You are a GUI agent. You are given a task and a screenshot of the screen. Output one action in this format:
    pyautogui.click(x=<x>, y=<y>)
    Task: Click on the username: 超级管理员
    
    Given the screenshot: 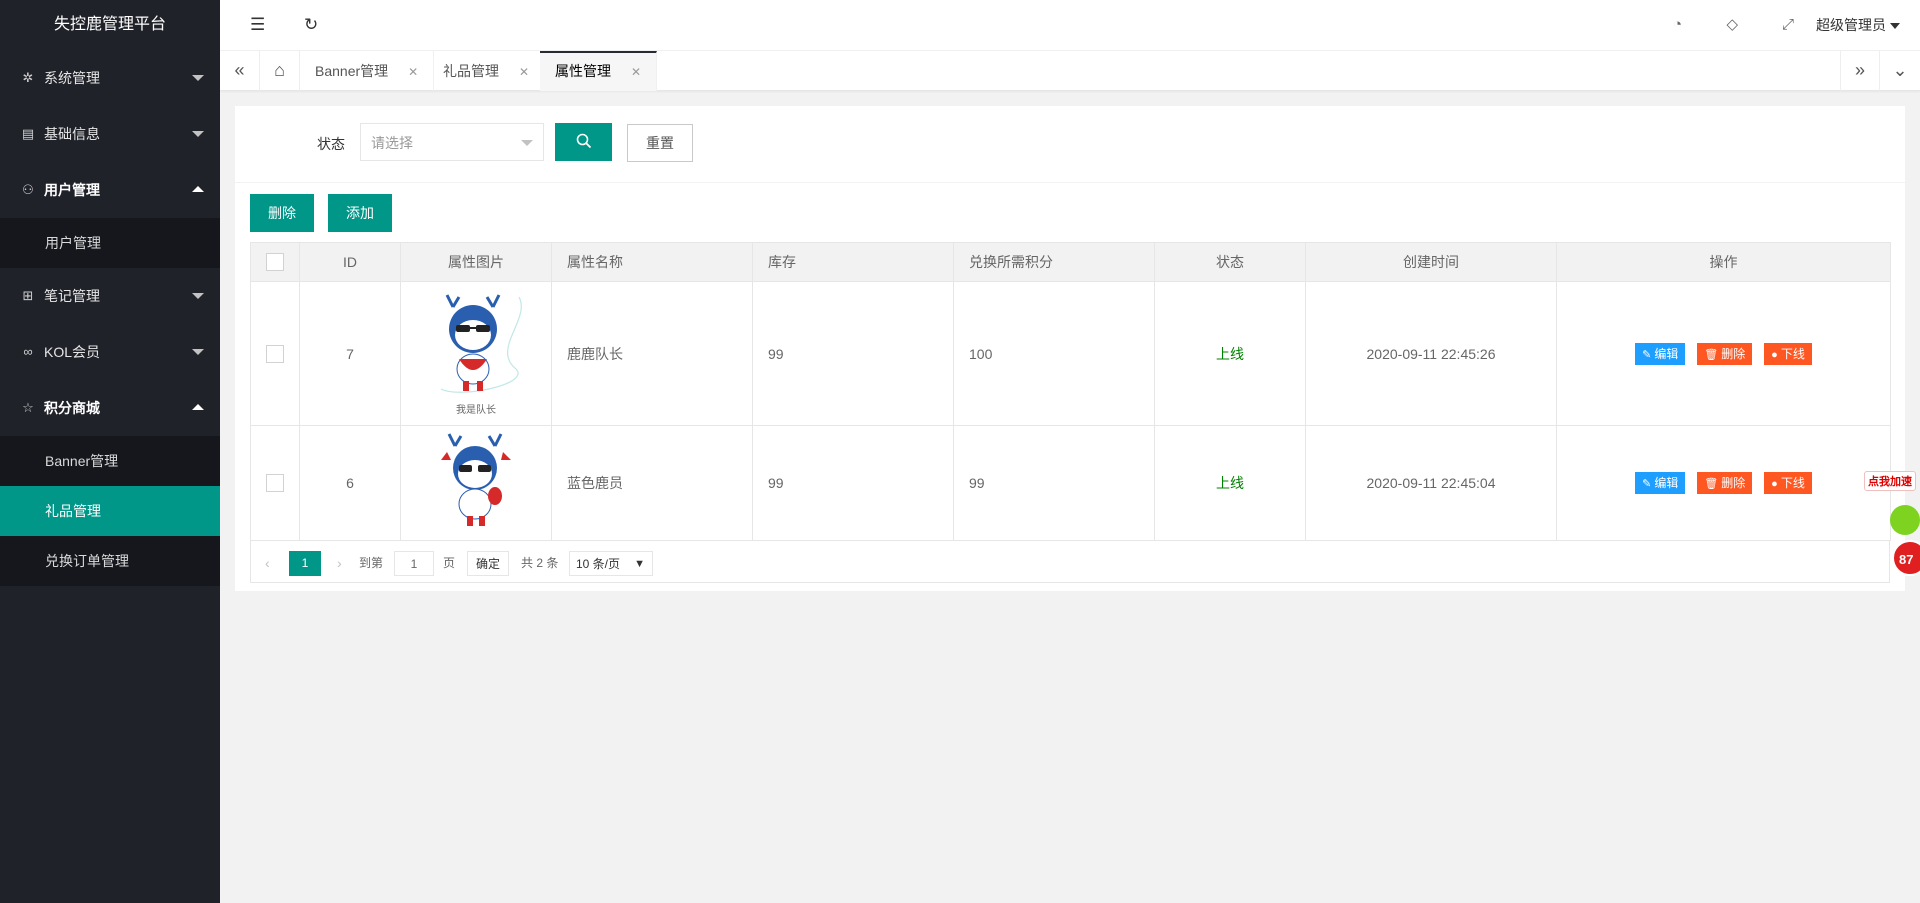 What is the action you would take?
    pyautogui.click(x=1851, y=25)
    